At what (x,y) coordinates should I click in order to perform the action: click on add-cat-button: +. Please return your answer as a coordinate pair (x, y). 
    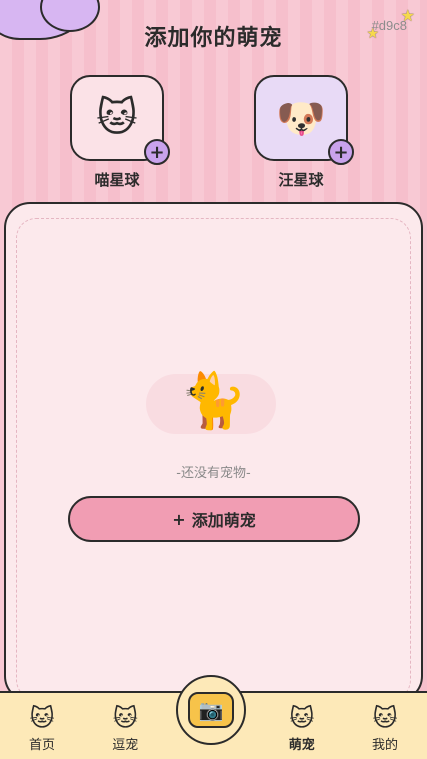
    Looking at the image, I should click on (157, 152).